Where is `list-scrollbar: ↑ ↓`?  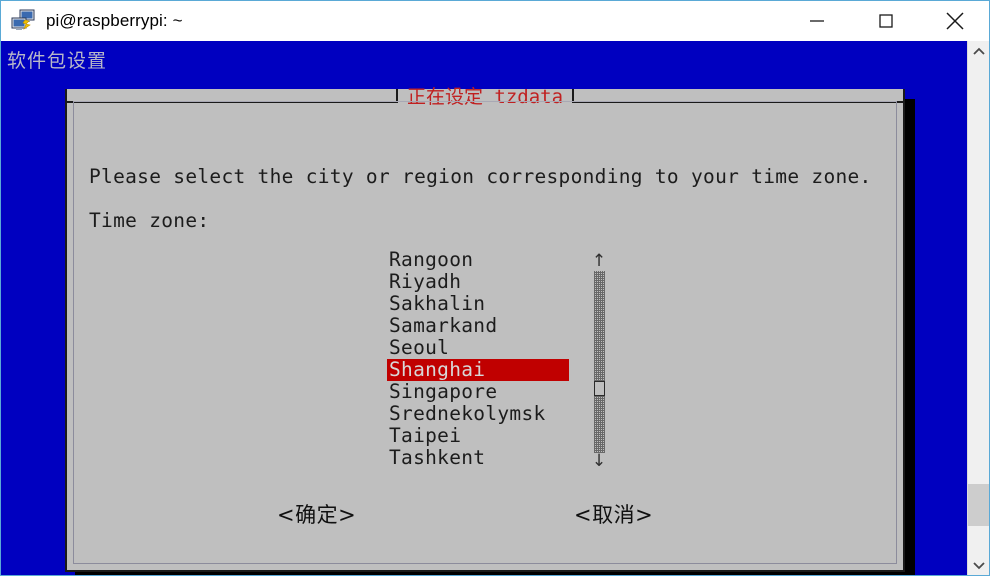 list-scrollbar: ↑ ↓ is located at coordinates (599, 361).